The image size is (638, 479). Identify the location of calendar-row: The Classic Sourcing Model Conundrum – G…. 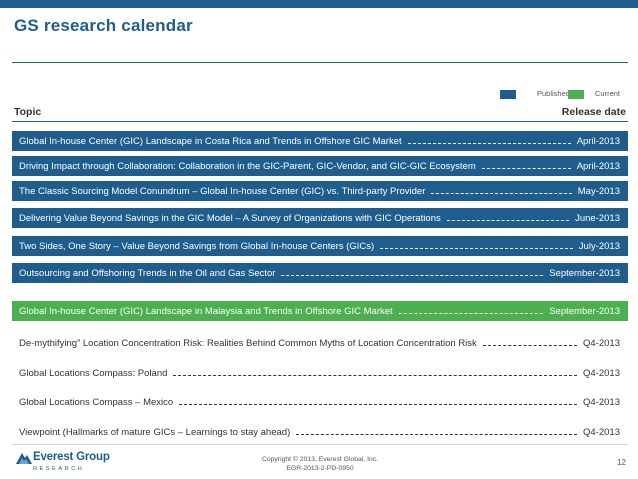
(320, 191).